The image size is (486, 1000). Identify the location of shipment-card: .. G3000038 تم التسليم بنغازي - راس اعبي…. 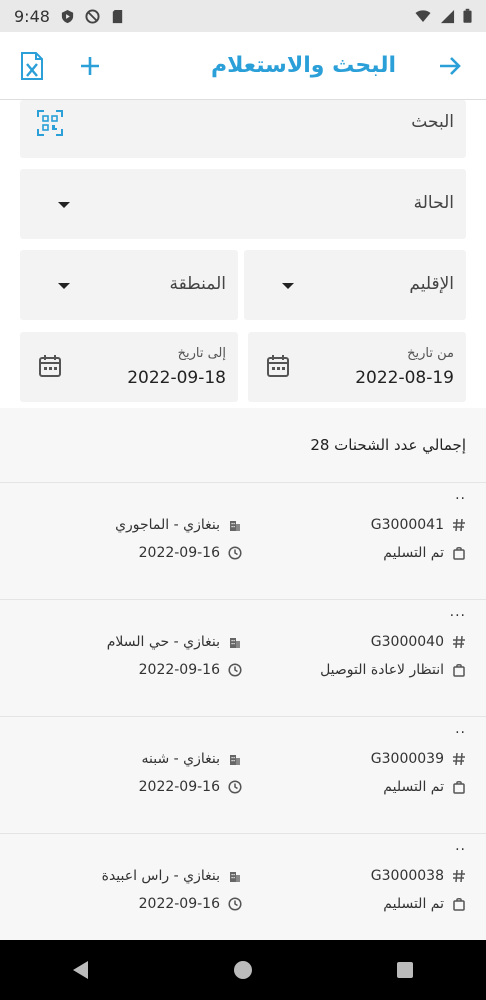
(243, 886).